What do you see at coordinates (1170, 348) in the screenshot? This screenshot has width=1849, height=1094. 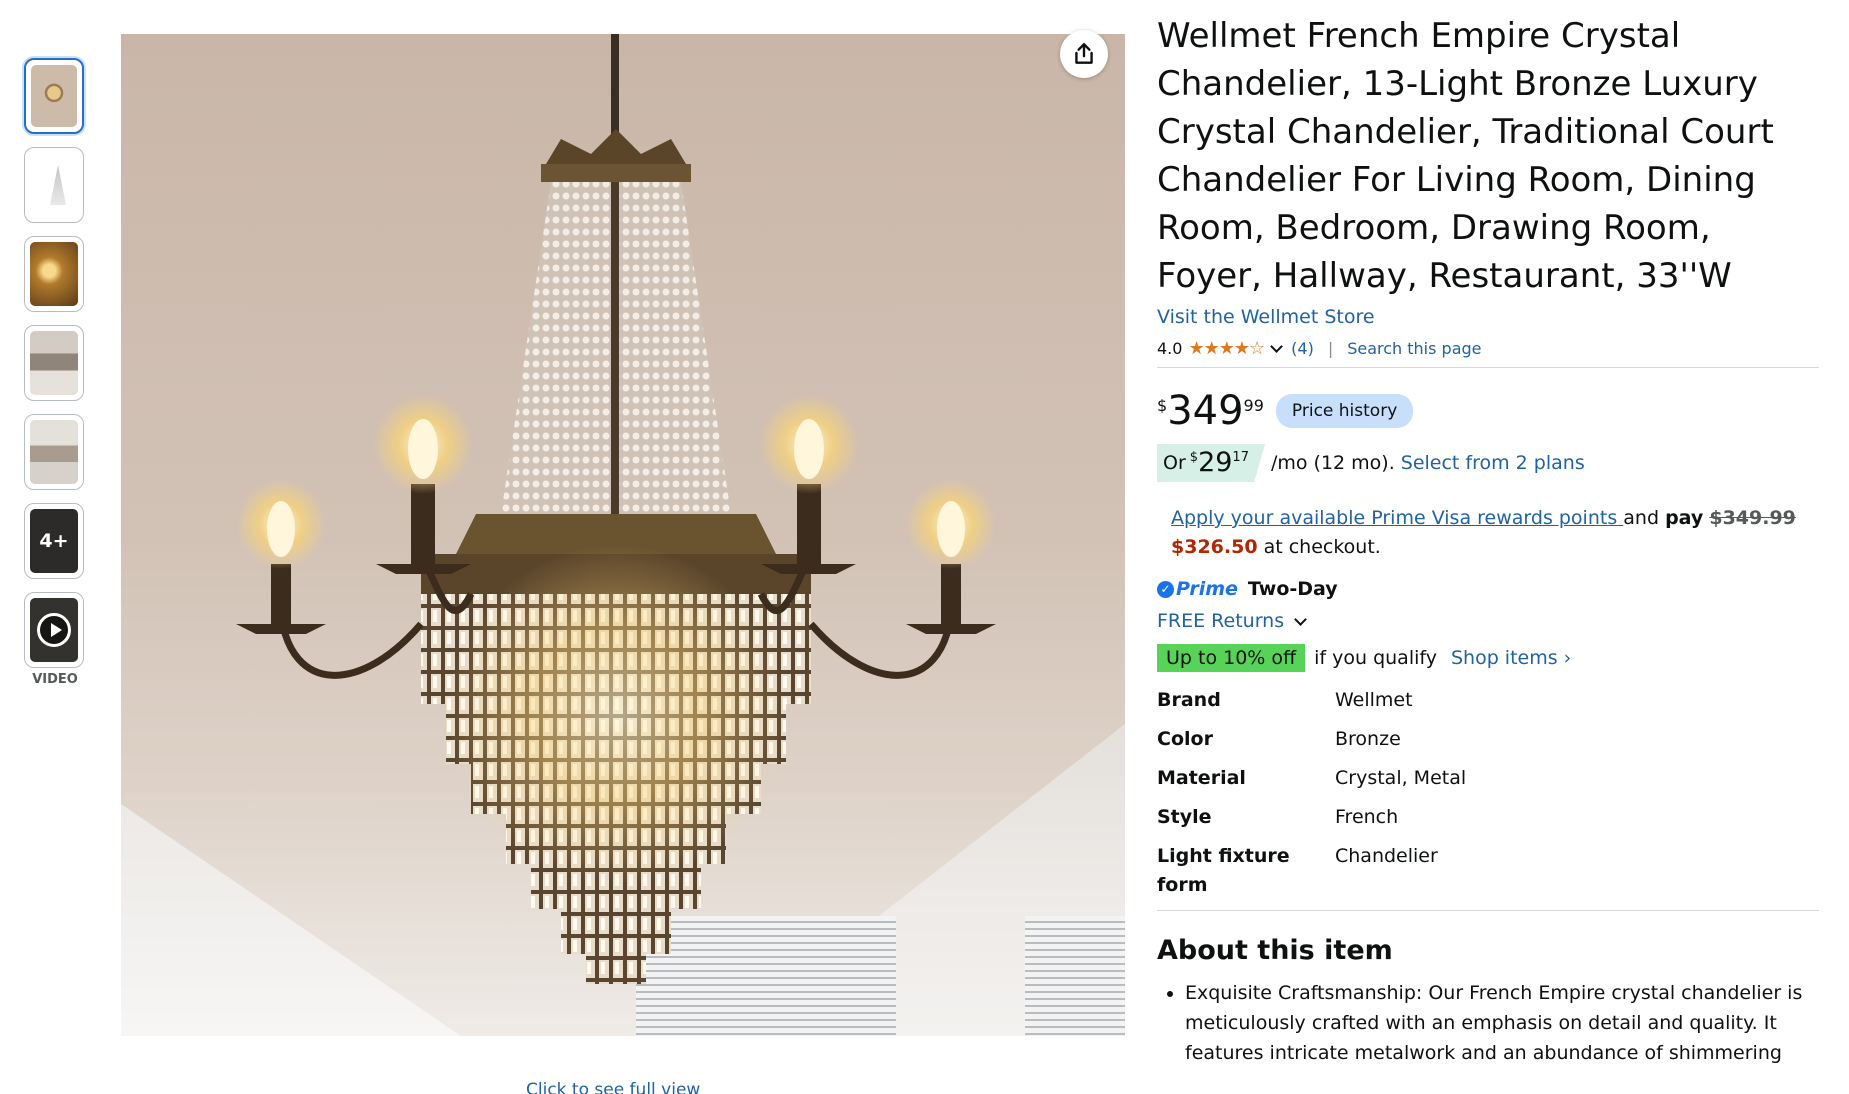 I see `rating-value: 4.0` at bounding box center [1170, 348].